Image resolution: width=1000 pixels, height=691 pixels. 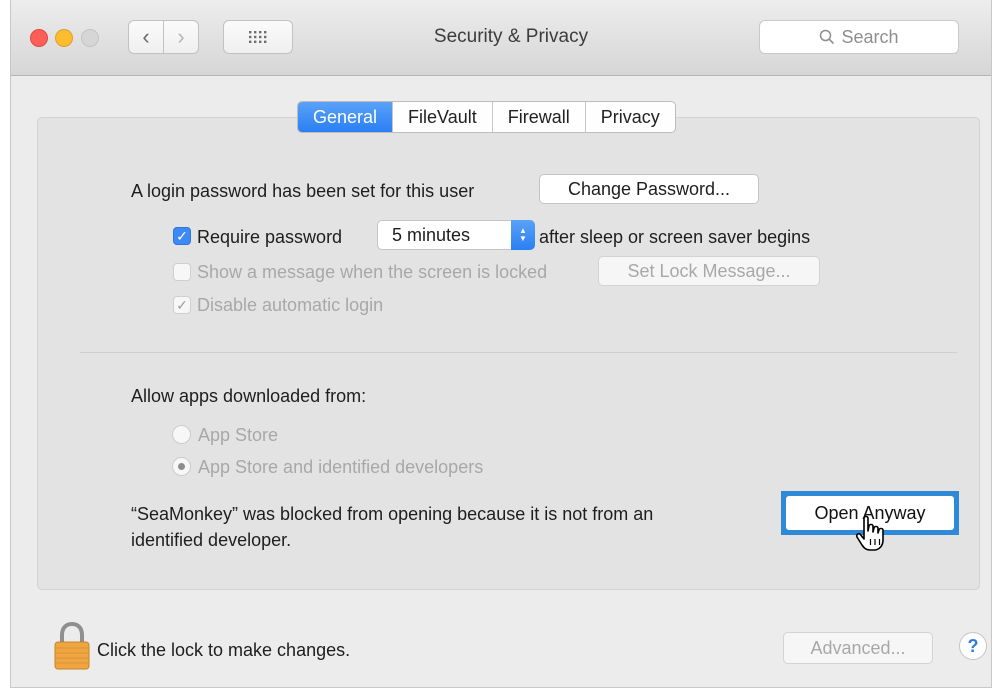 I want to click on radio-identified-developers-label: App Store and identified developers, so click(x=341, y=467).